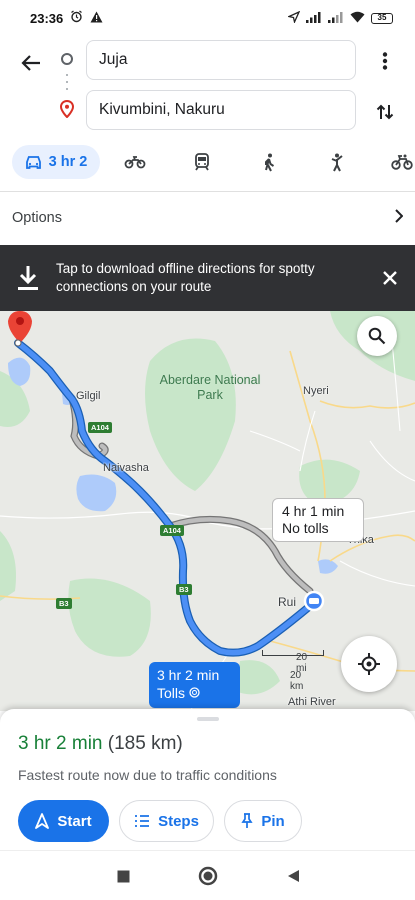 Image resolution: width=415 pixels, height=900 pixels. I want to click on chevron-right-icon, so click(399, 218).